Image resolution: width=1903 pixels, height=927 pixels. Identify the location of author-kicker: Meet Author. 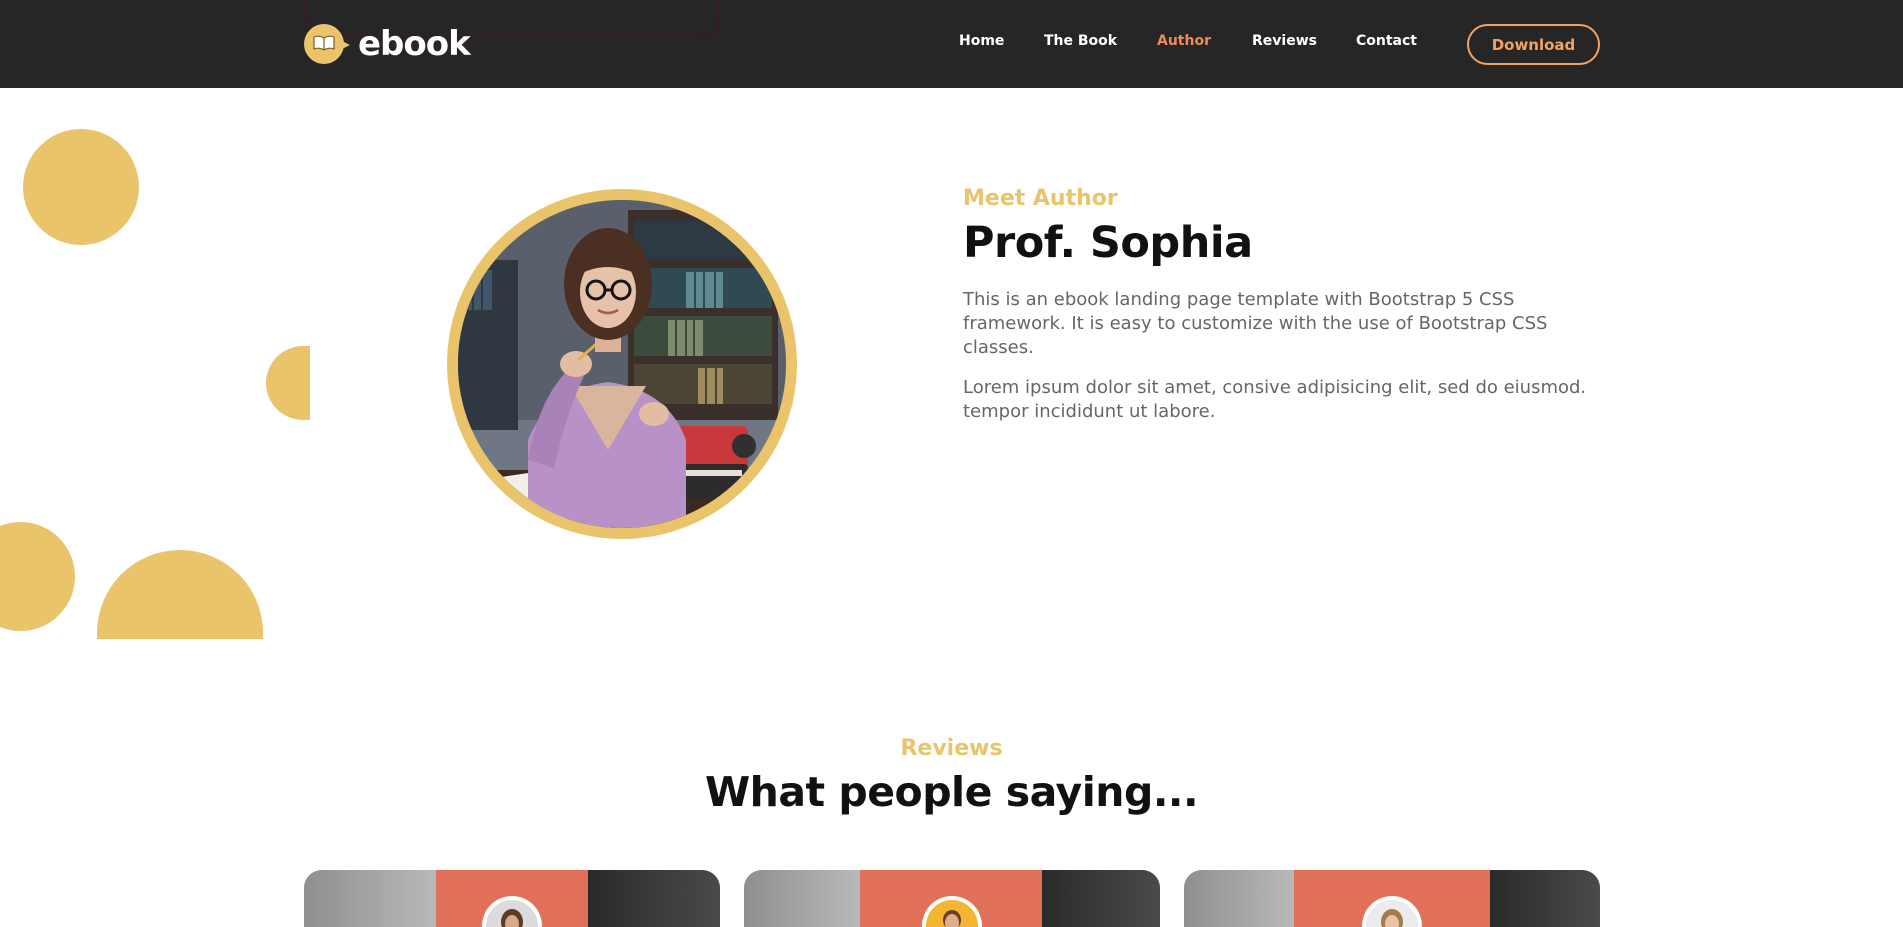
(1040, 198).